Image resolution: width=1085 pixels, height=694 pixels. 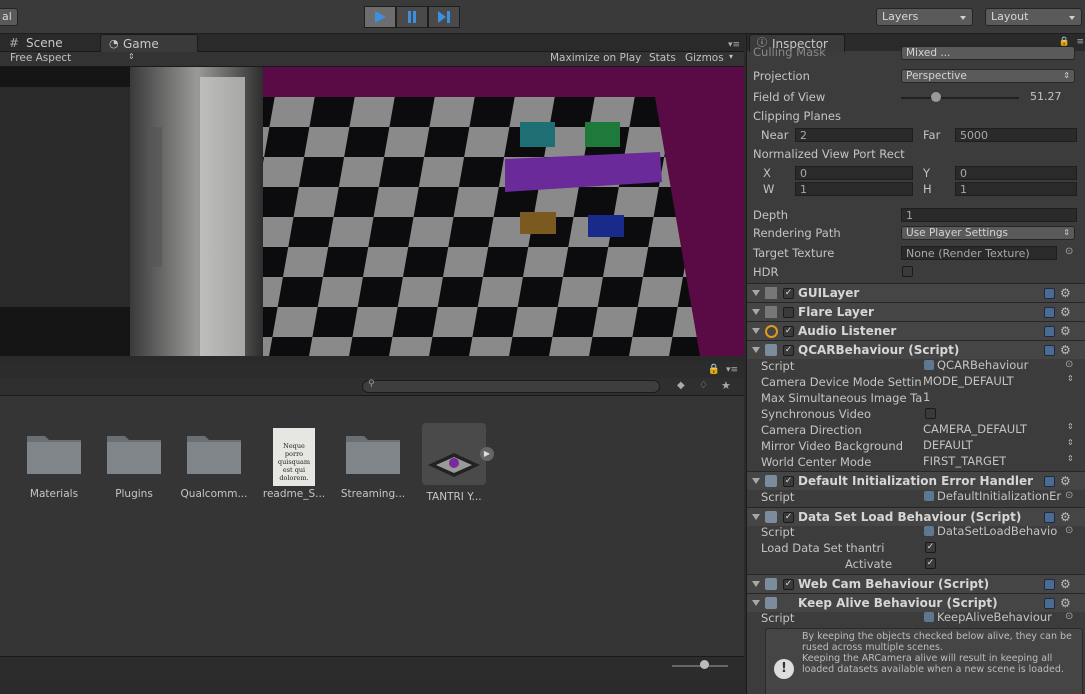 I want to click on w-field: 1, so click(x=854, y=189).